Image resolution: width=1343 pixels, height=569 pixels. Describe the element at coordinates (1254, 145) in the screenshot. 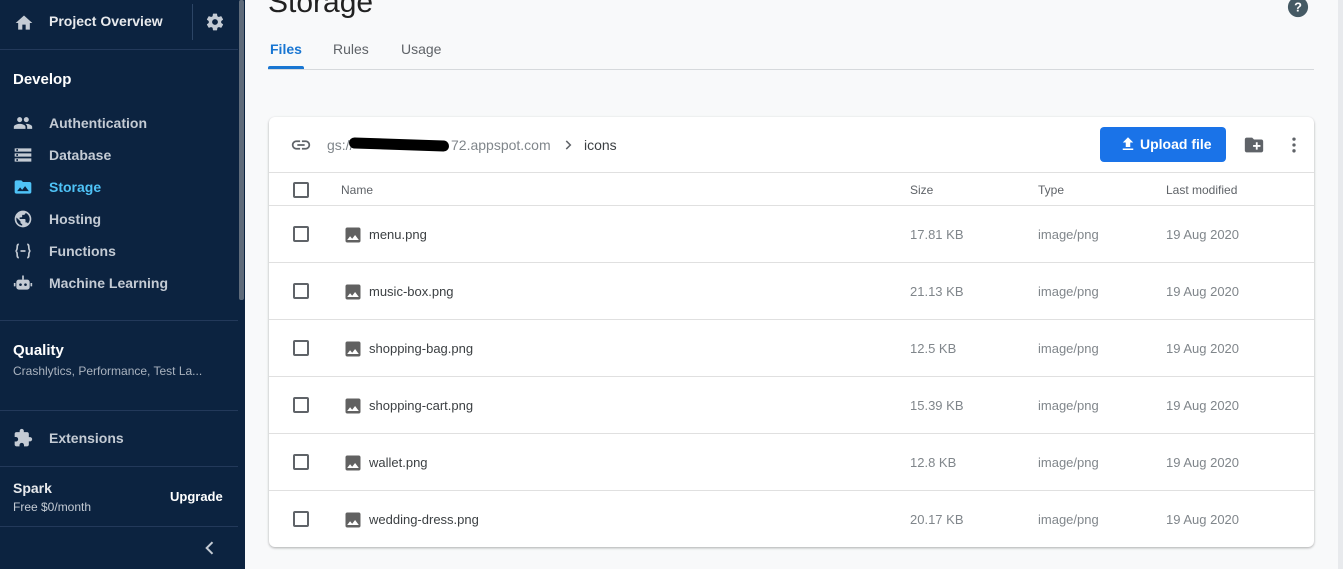

I see `new-folder-icon` at that location.